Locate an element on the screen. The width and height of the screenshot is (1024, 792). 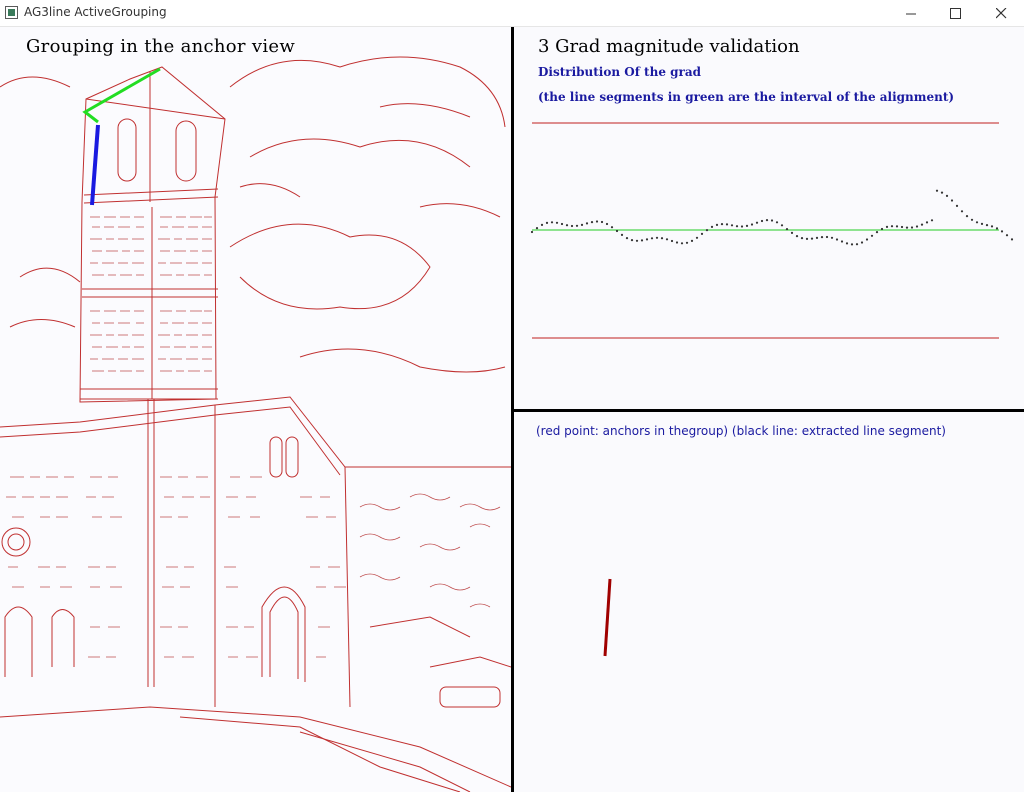
grad-distribution-plot is located at coordinates (772, 230).